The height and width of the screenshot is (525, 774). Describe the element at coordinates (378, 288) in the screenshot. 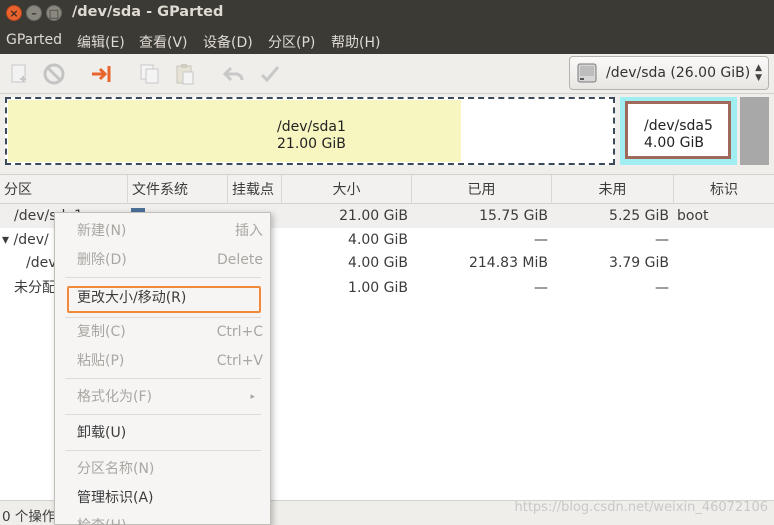

I see `cell-size: 1.00 GiB` at that location.